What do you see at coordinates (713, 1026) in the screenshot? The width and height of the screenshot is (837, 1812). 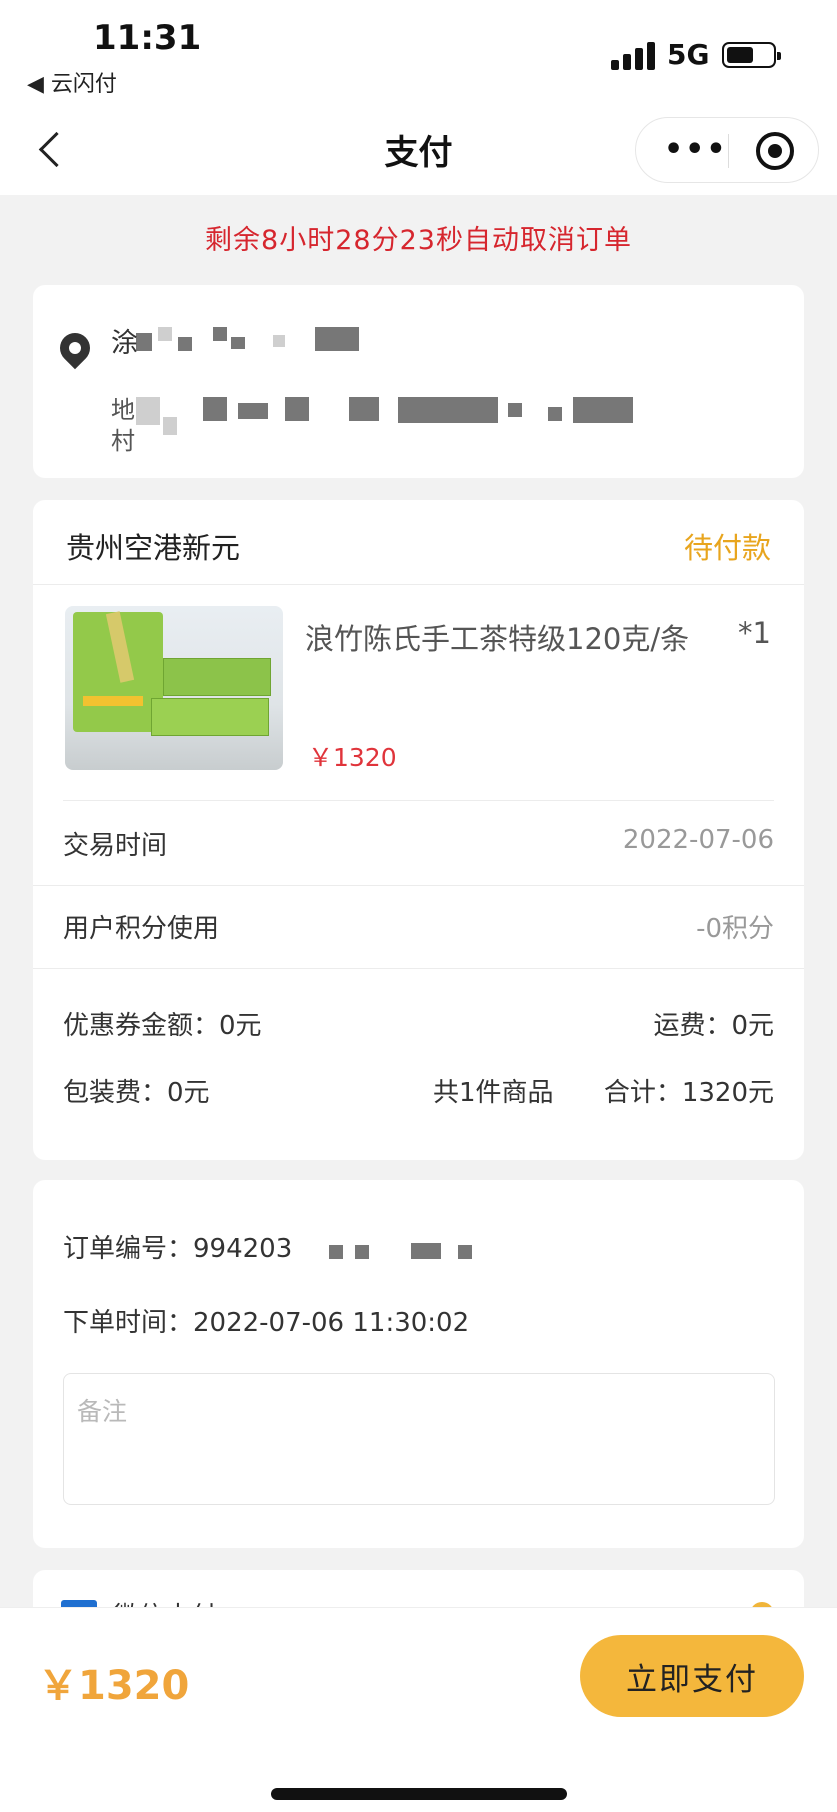 I see `shipping-fee: 运费：0元` at bounding box center [713, 1026].